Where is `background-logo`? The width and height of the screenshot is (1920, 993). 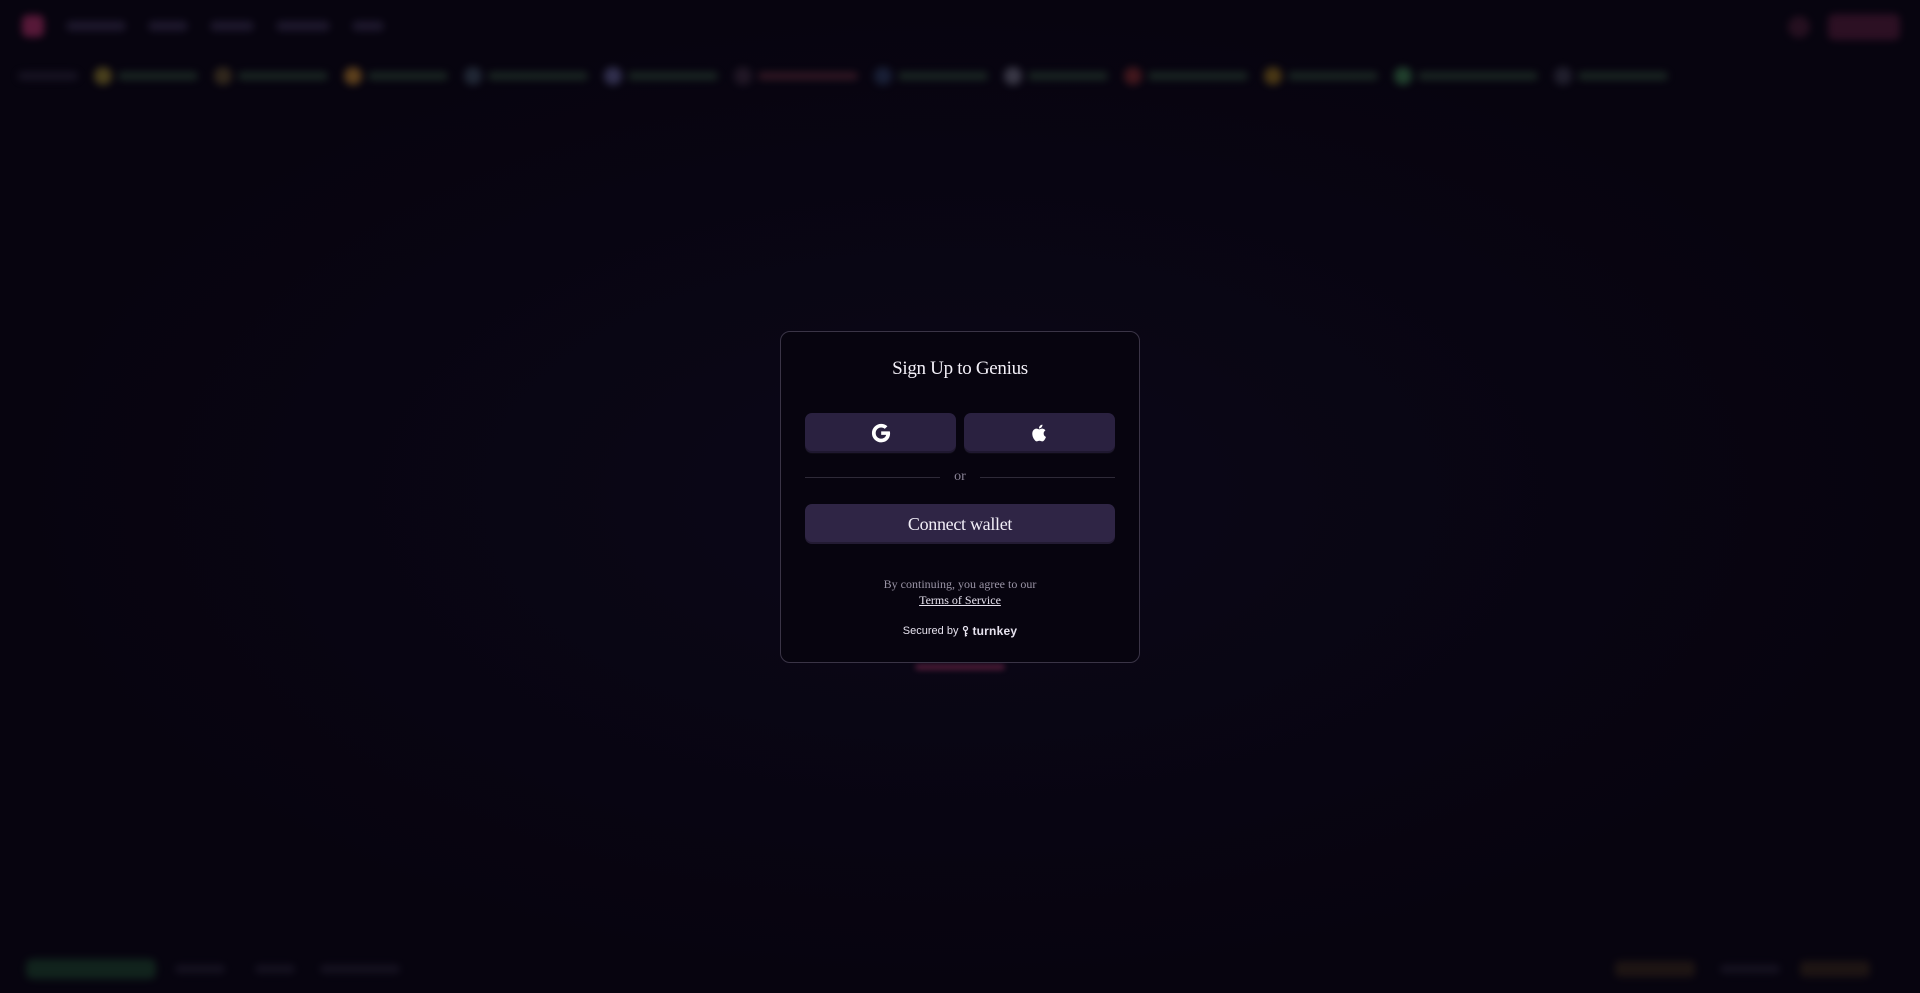 background-logo is located at coordinates (33, 26).